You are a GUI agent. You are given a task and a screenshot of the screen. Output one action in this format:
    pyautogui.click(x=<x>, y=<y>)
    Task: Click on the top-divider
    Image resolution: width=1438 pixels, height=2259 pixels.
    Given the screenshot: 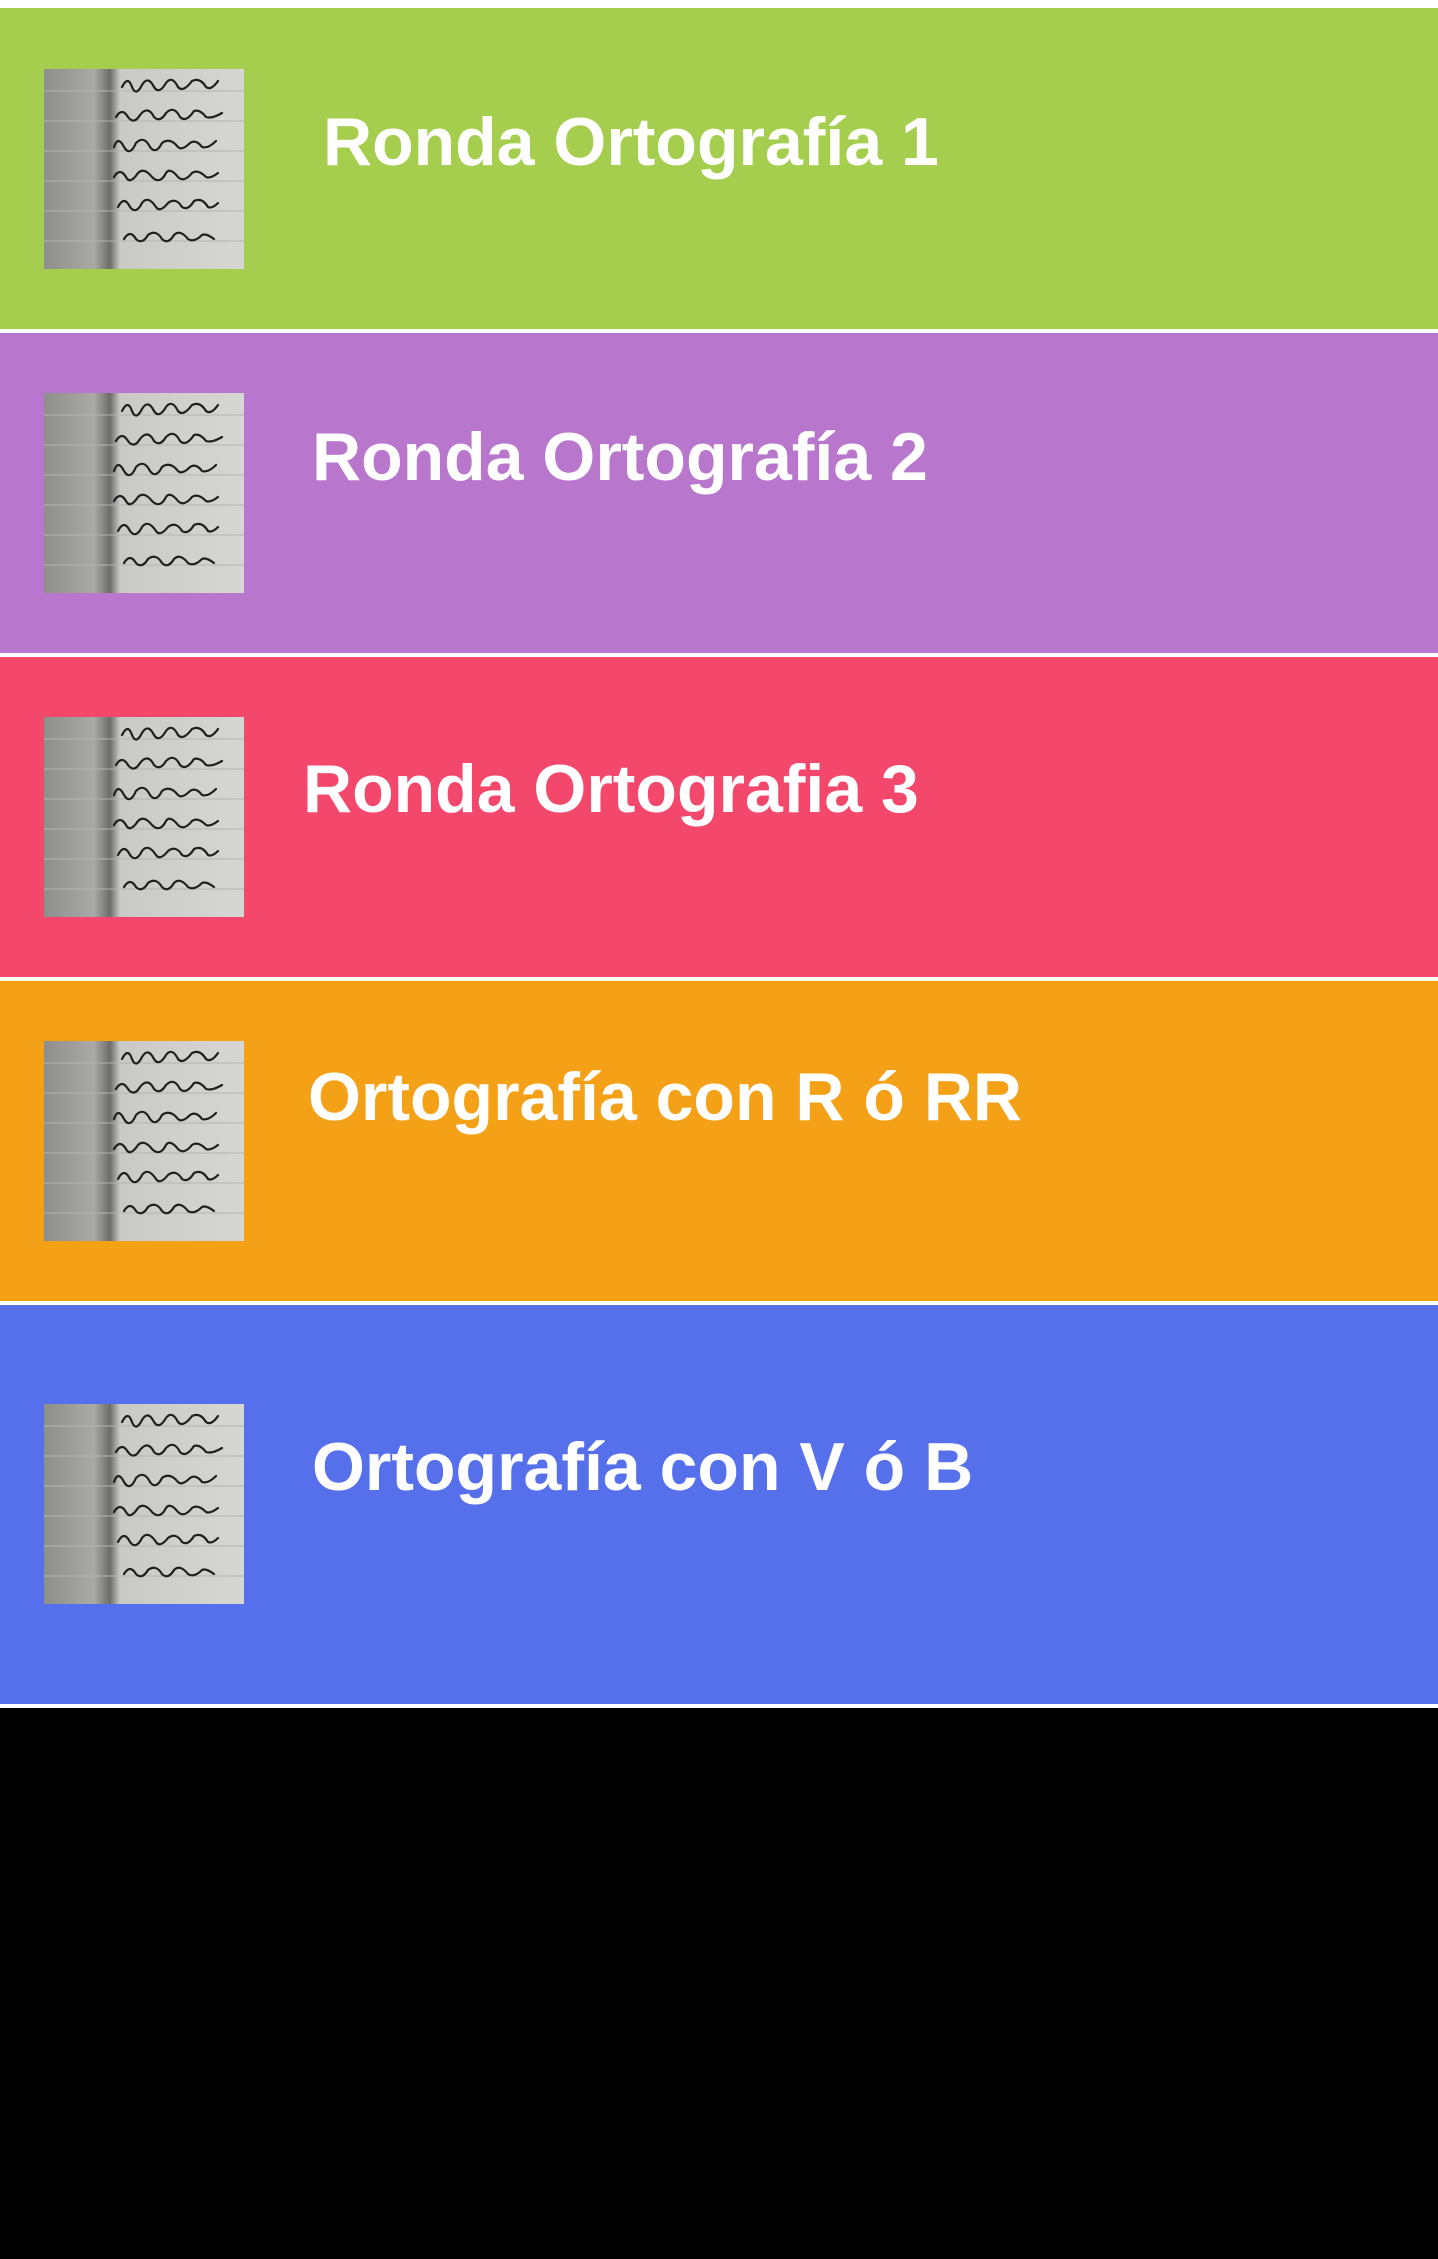 What is the action you would take?
    pyautogui.click(x=719, y=4)
    